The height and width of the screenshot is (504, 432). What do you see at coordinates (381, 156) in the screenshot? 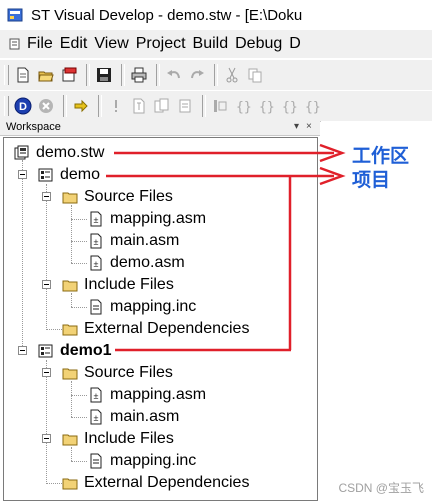
I see `annotation-workspace-label: 工作区` at bounding box center [381, 156].